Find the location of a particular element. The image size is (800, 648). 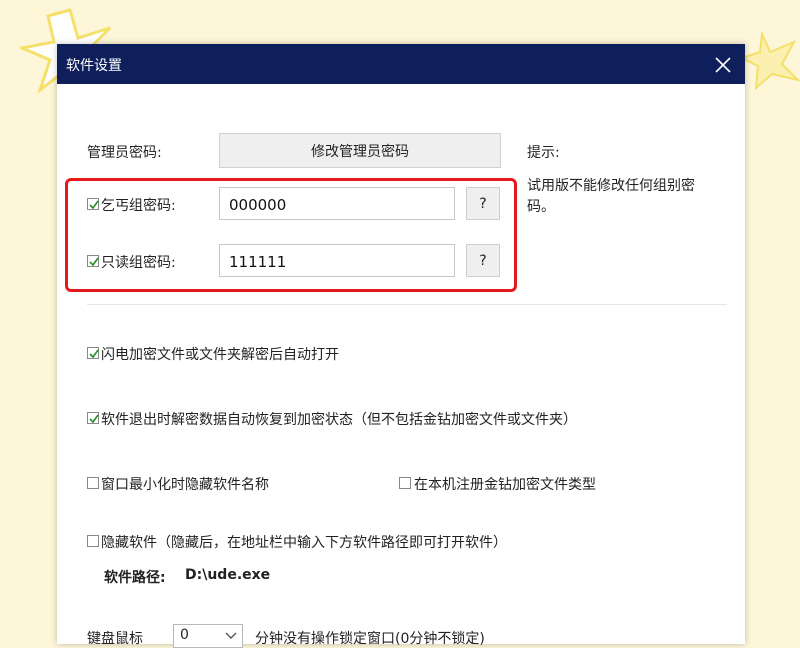

beggar-group-label: 乞丐组密码: is located at coordinates (138, 206).